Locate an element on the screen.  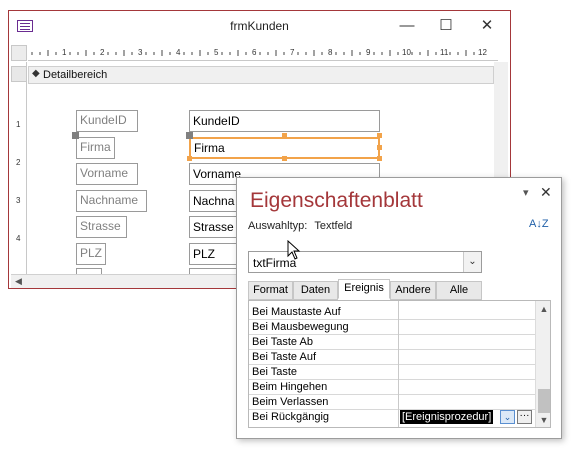
property-row-selected: Bei Rückgängig [Ereignisprozedur] ⌄ ··· is located at coordinates (392, 417).